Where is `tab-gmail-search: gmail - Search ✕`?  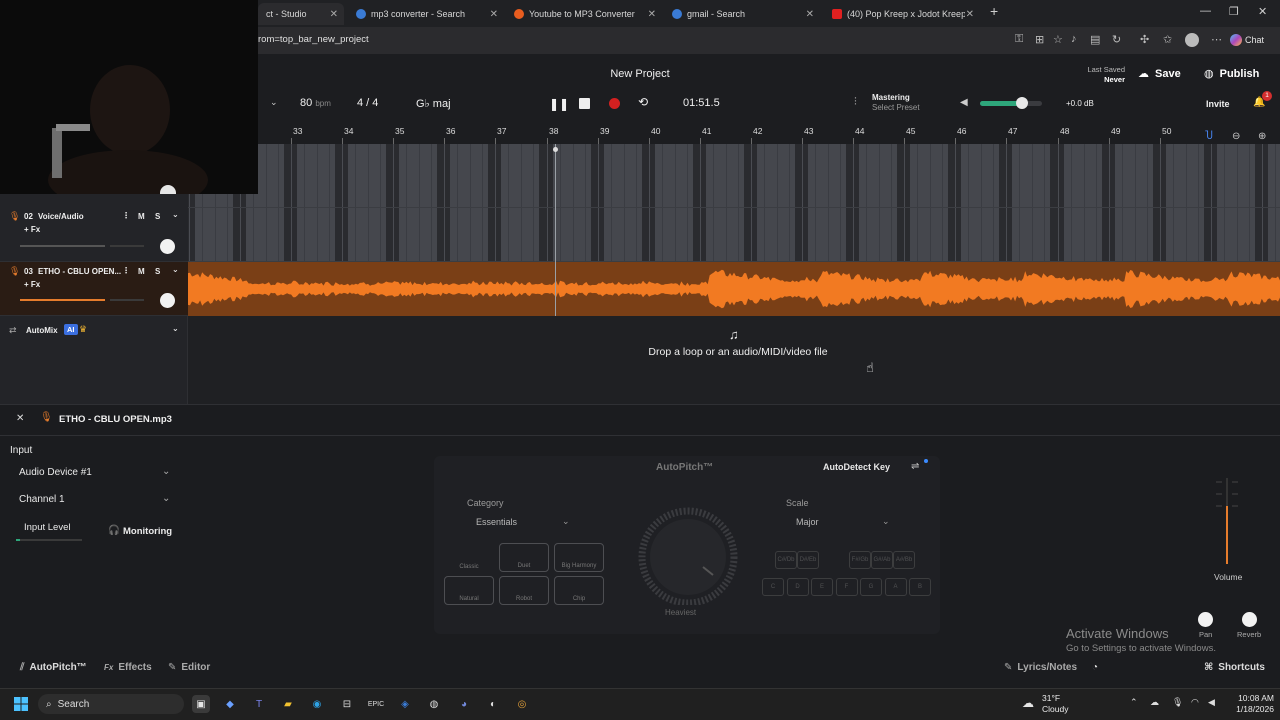 tab-gmail-search: gmail - Search ✕ is located at coordinates (742, 14).